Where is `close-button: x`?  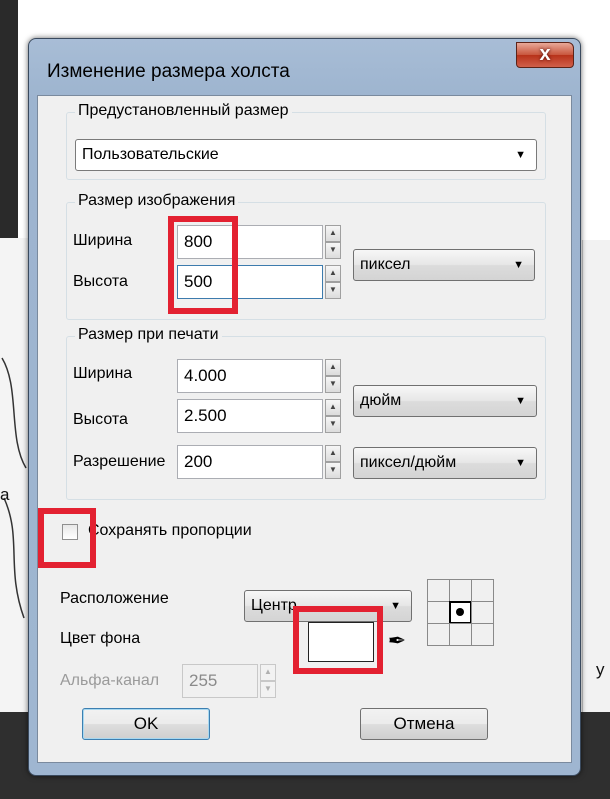 close-button: x is located at coordinates (545, 55).